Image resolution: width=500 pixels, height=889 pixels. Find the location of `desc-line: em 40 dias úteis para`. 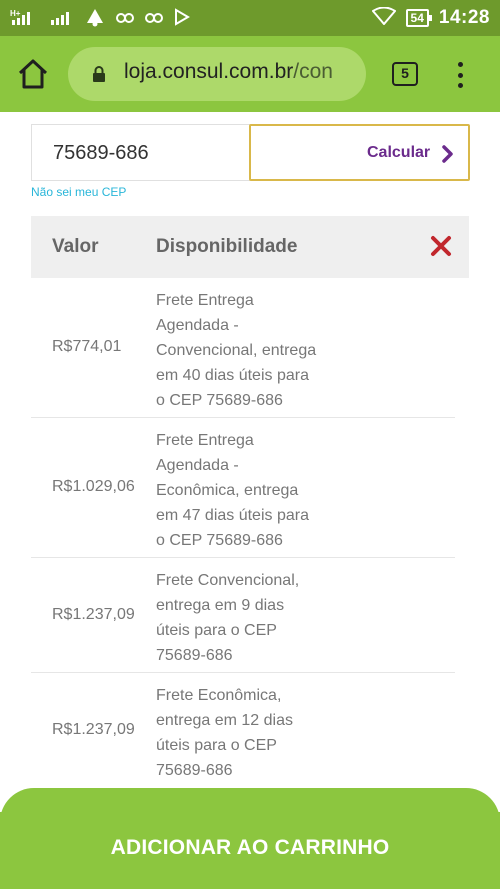

desc-line: em 40 dias úteis para is located at coordinates (232, 375).